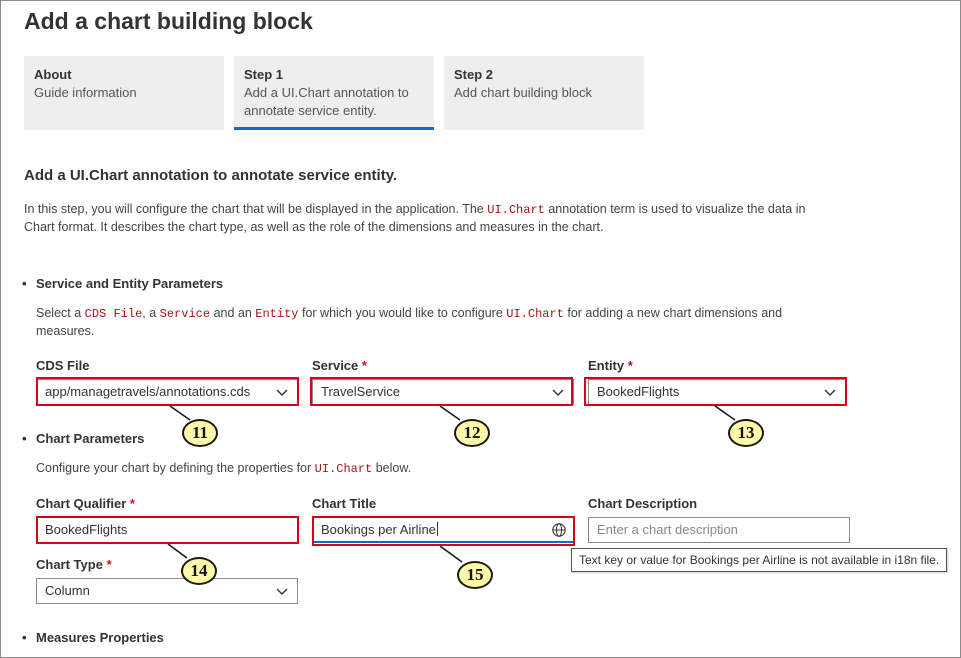  Describe the element at coordinates (746, 433) in the screenshot. I see `callout-13: 13` at that location.